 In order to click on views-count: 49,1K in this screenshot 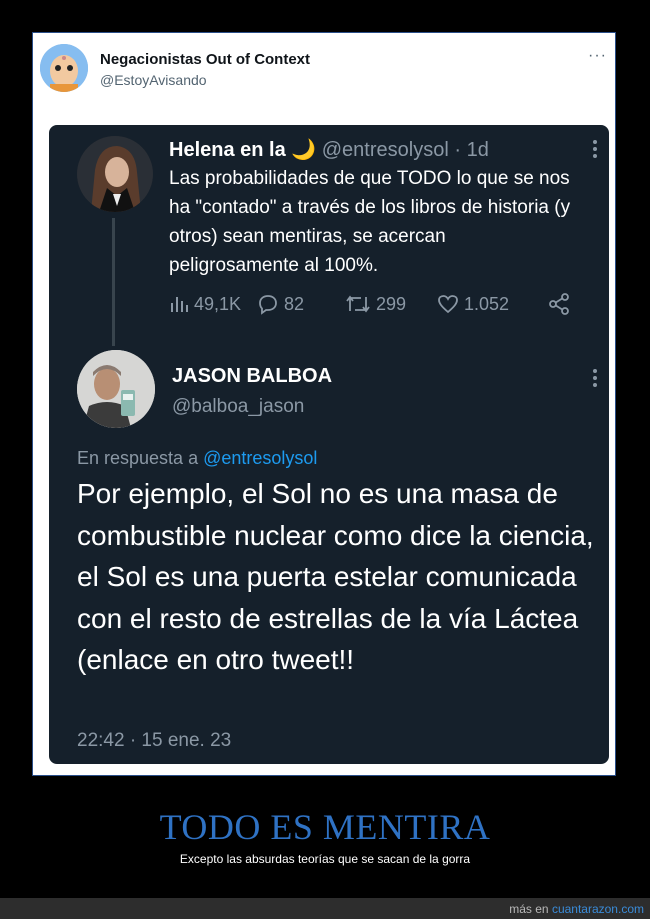, I will do `click(218, 303)`.